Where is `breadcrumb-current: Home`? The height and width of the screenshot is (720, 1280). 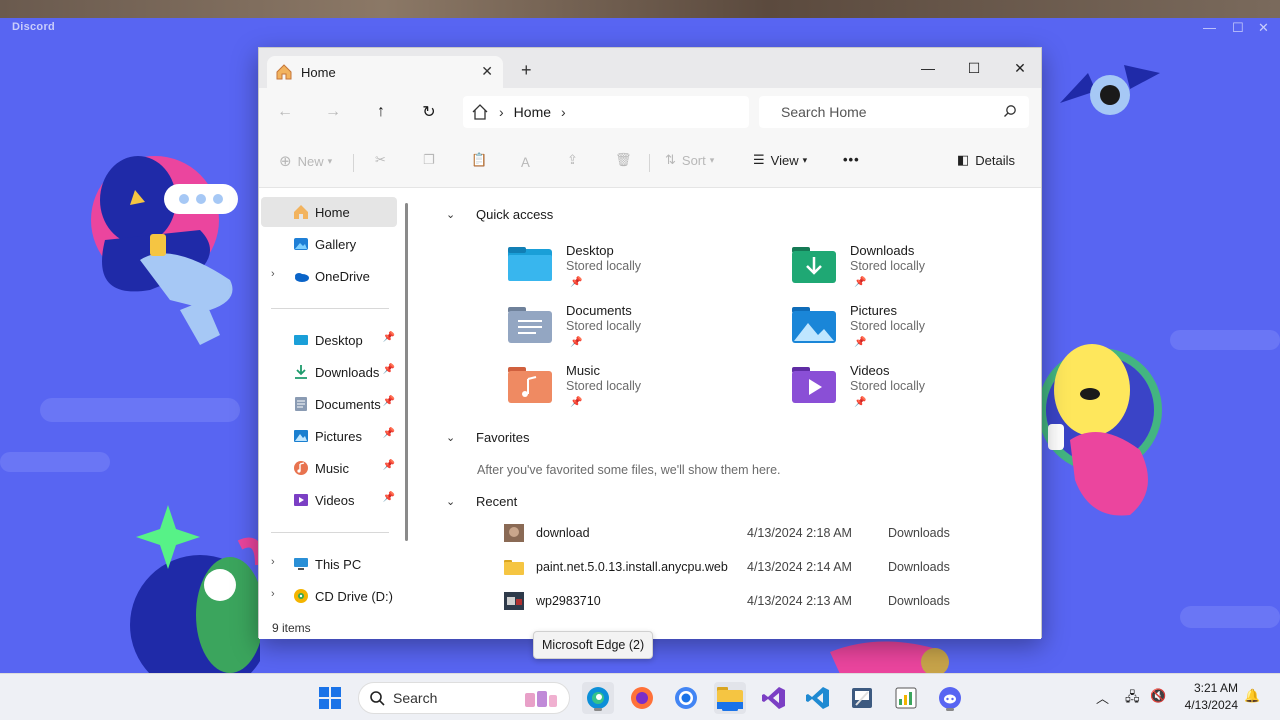 breadcrumb-current: Home is located at coordinates (532, 112).